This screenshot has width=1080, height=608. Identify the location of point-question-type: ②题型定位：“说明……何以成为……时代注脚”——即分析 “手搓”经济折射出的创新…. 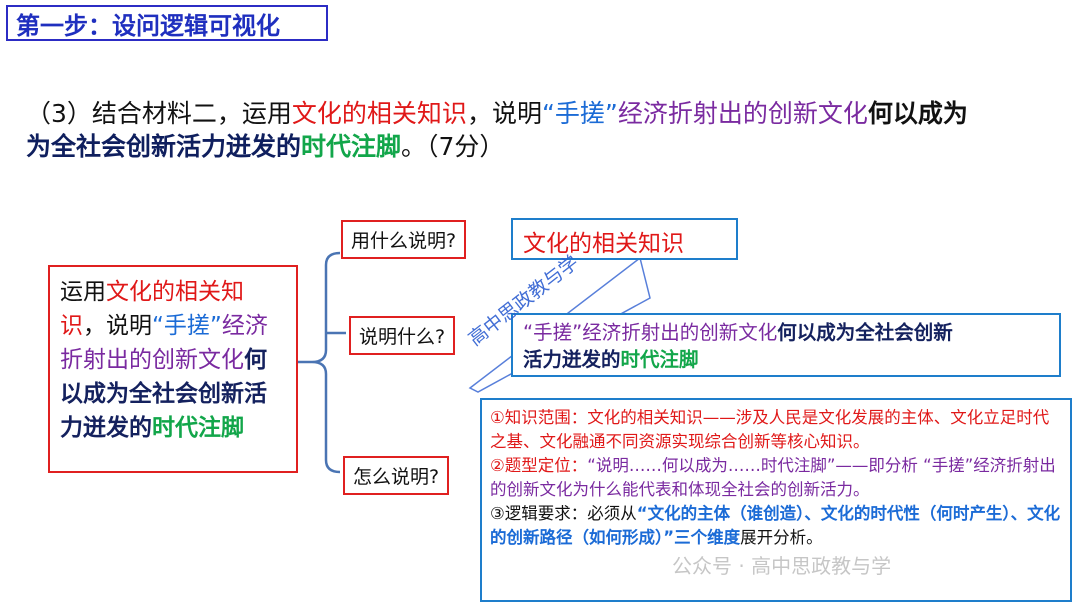
(773, 477).